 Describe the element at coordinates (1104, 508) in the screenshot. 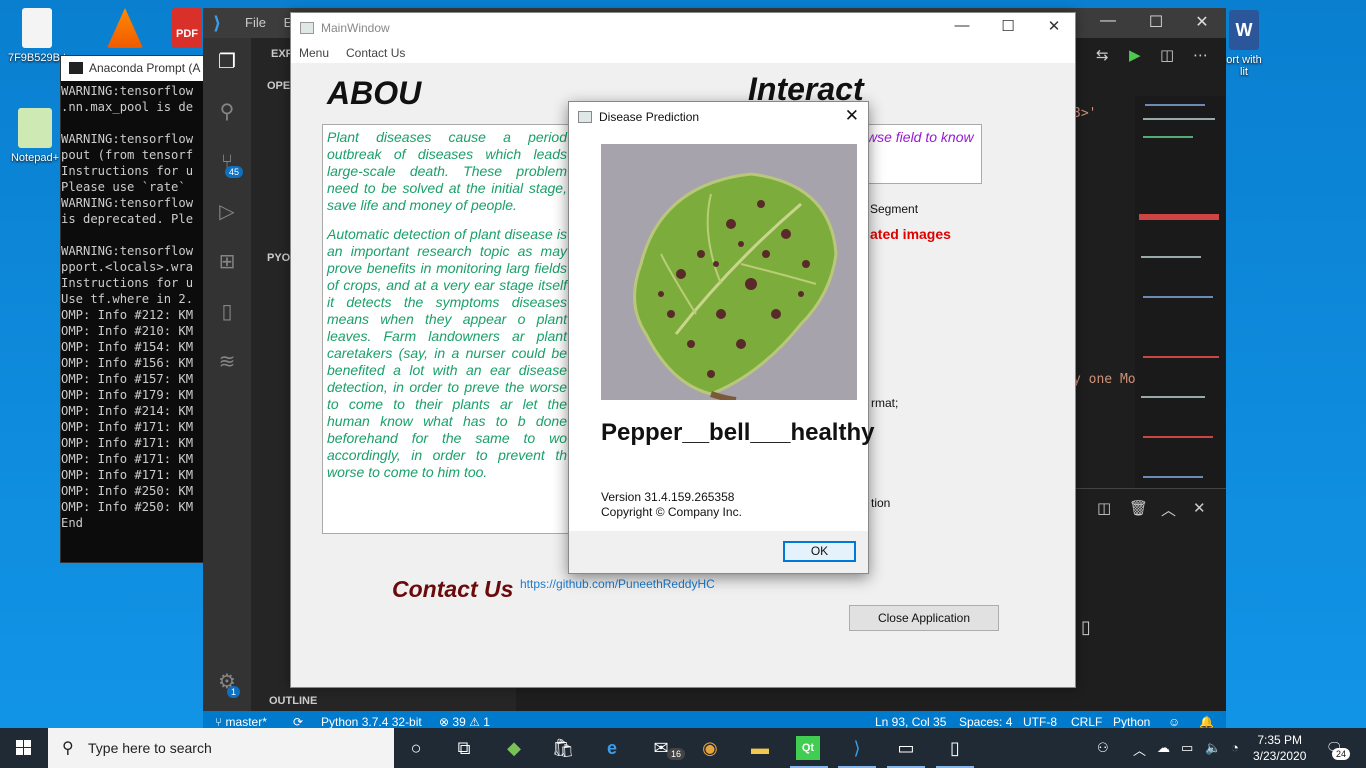

I see `split-panel-icon: ◫` at that location.